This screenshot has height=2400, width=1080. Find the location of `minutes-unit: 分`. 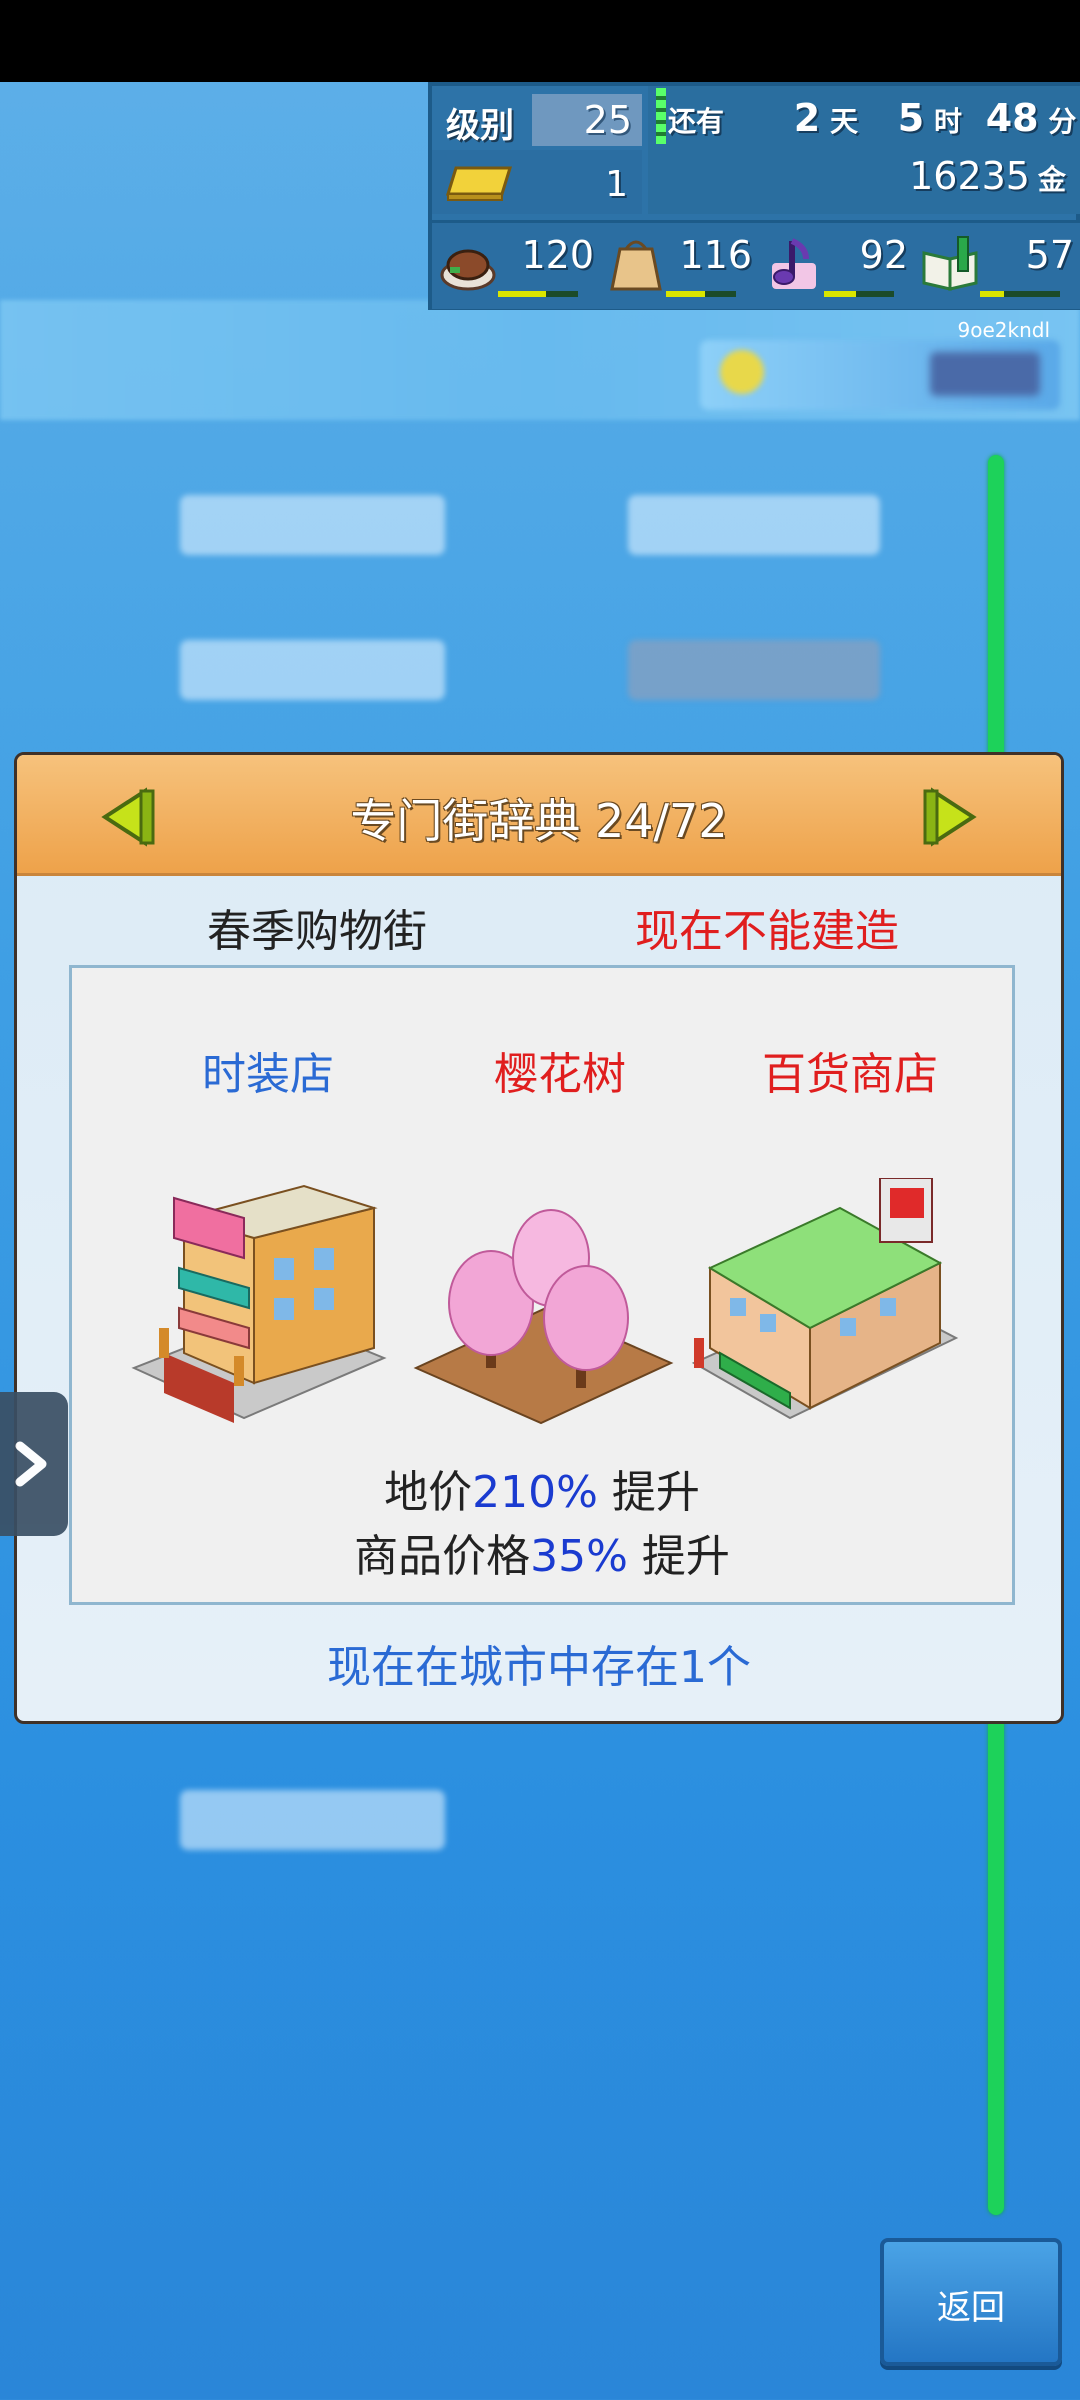

minutes-unit: 分 is located at coordinates (1062, 121).